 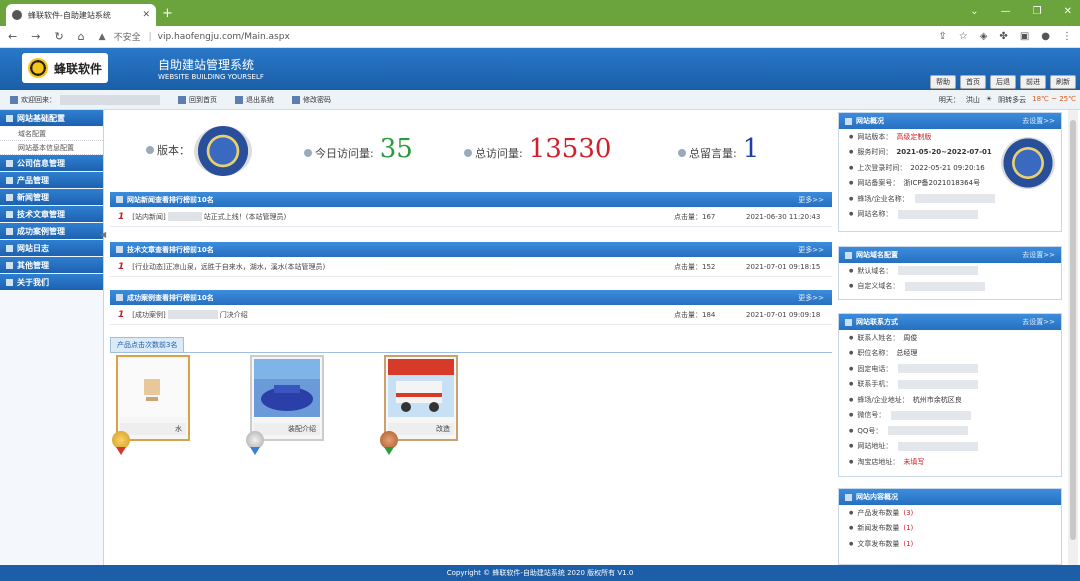 I want to click on sidebar-item-label: 网站日志, so click(x=33, y=248).